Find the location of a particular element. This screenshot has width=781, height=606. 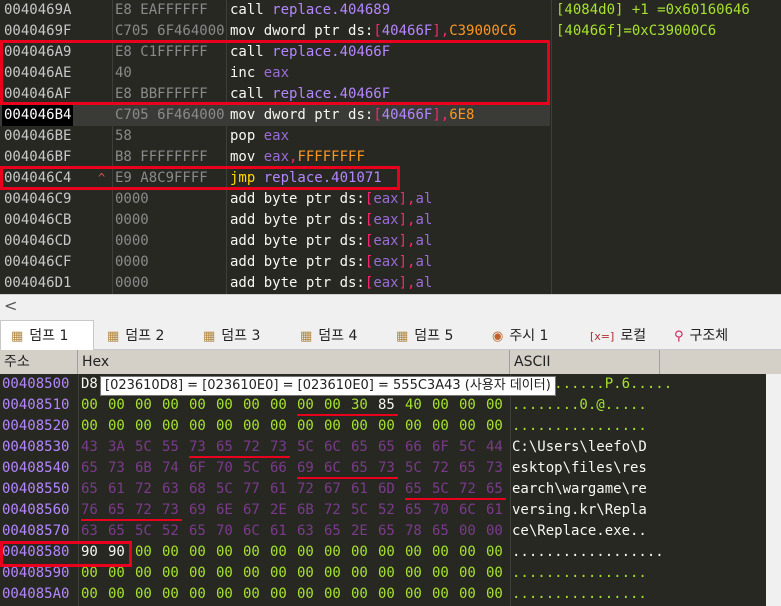

hex-byte: 6C is located at coordinates (467, 510).